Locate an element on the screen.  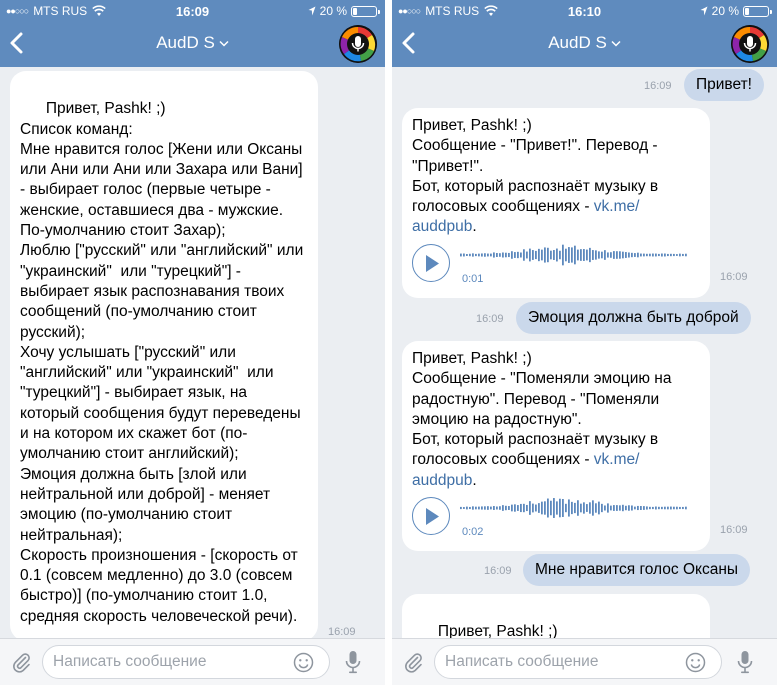
message-outgoing: Эмоция должна быть доброй is located at coordinates (633, 318).